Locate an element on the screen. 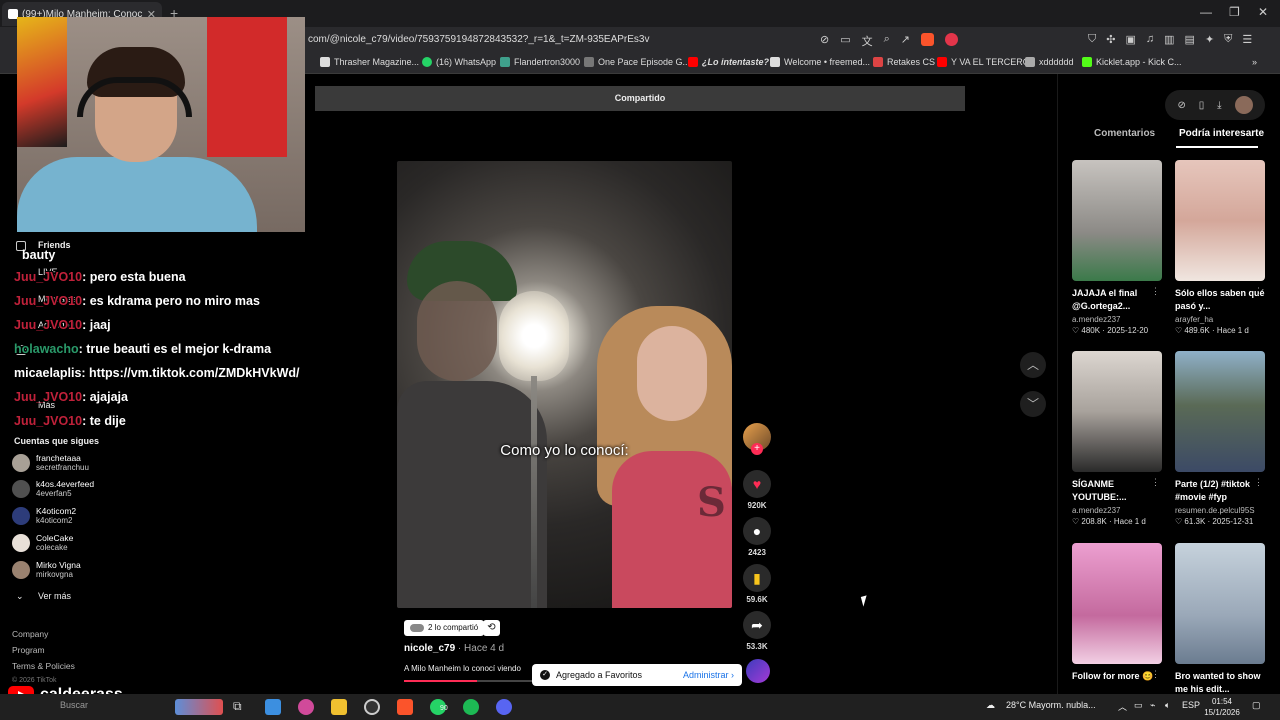 This screenshot has width=1280, height=720. footer-link: Terms & Policies is located at coordinates (43, 666).